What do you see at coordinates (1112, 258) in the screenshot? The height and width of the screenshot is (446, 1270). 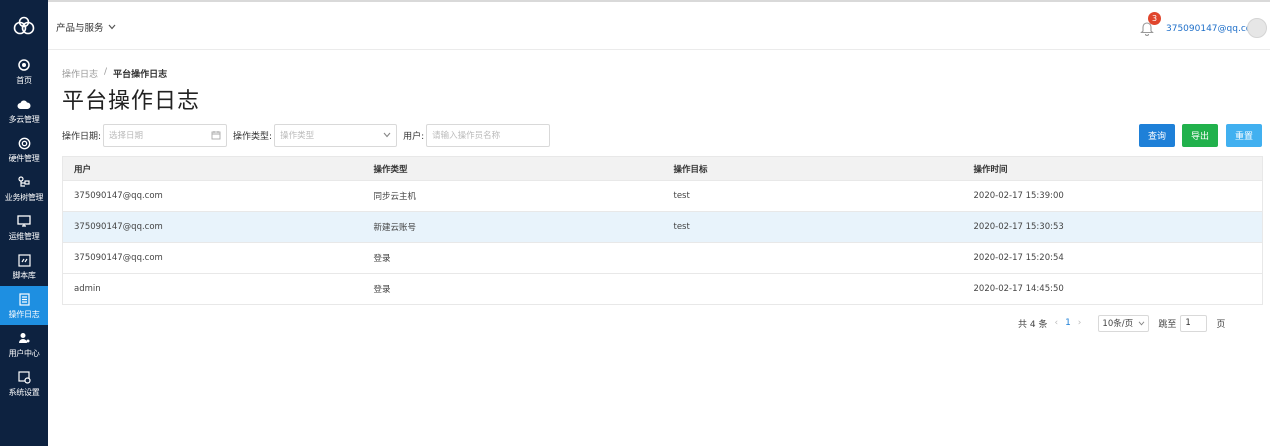 I see `cell-time: 2020-02-17 15:20:54` at bounding box center [1112, 258].